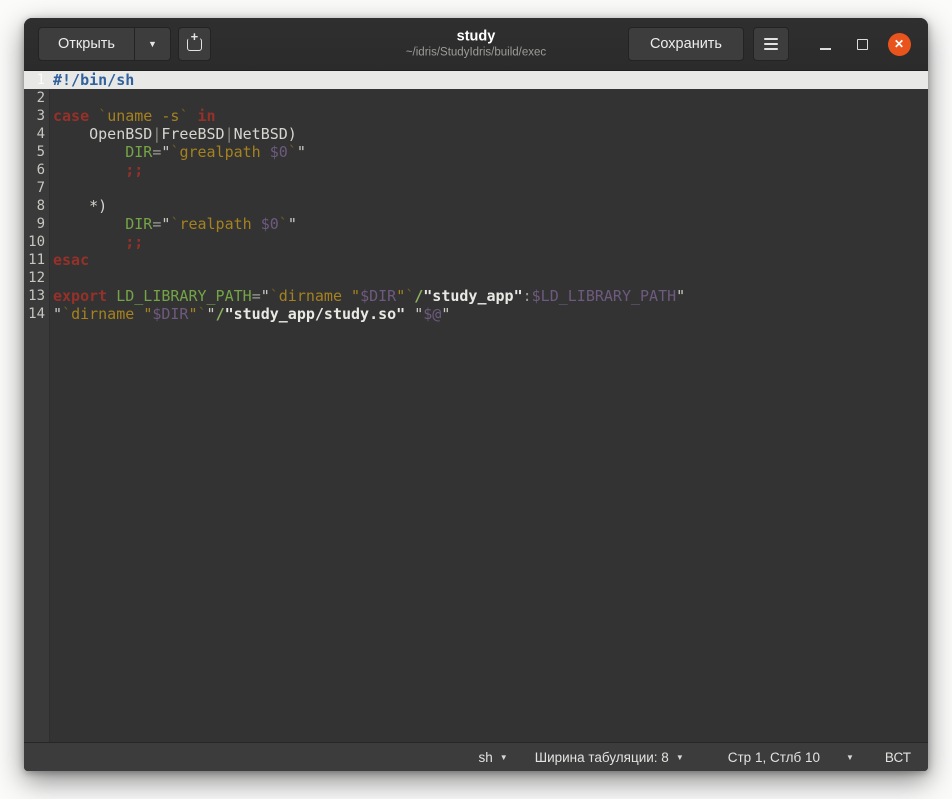  I want to click on language-label: sh, so click(485, 757).